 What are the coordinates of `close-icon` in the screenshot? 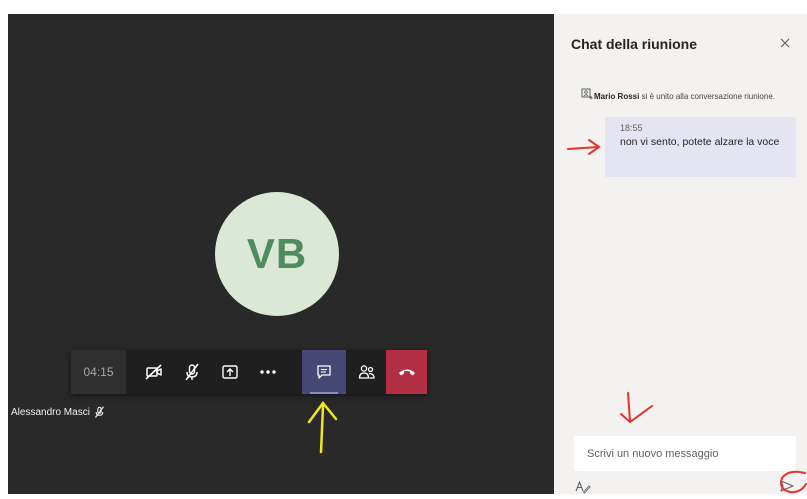 It's located at (785, 43).